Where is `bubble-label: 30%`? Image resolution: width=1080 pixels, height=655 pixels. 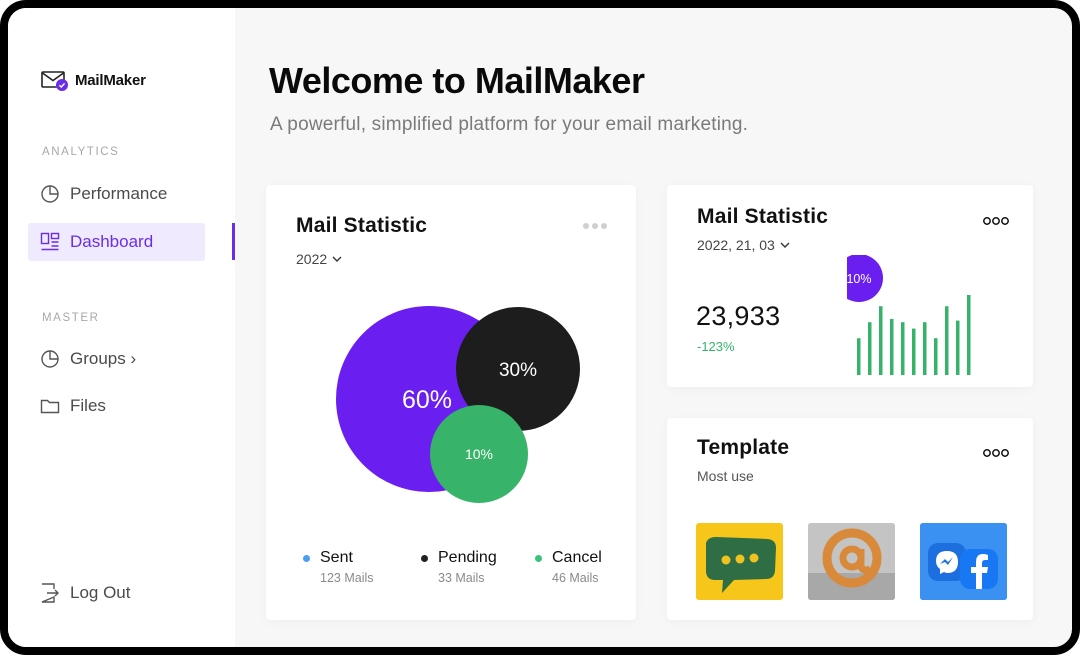
bubble-label: 30% is located at coordinates (518, 370).